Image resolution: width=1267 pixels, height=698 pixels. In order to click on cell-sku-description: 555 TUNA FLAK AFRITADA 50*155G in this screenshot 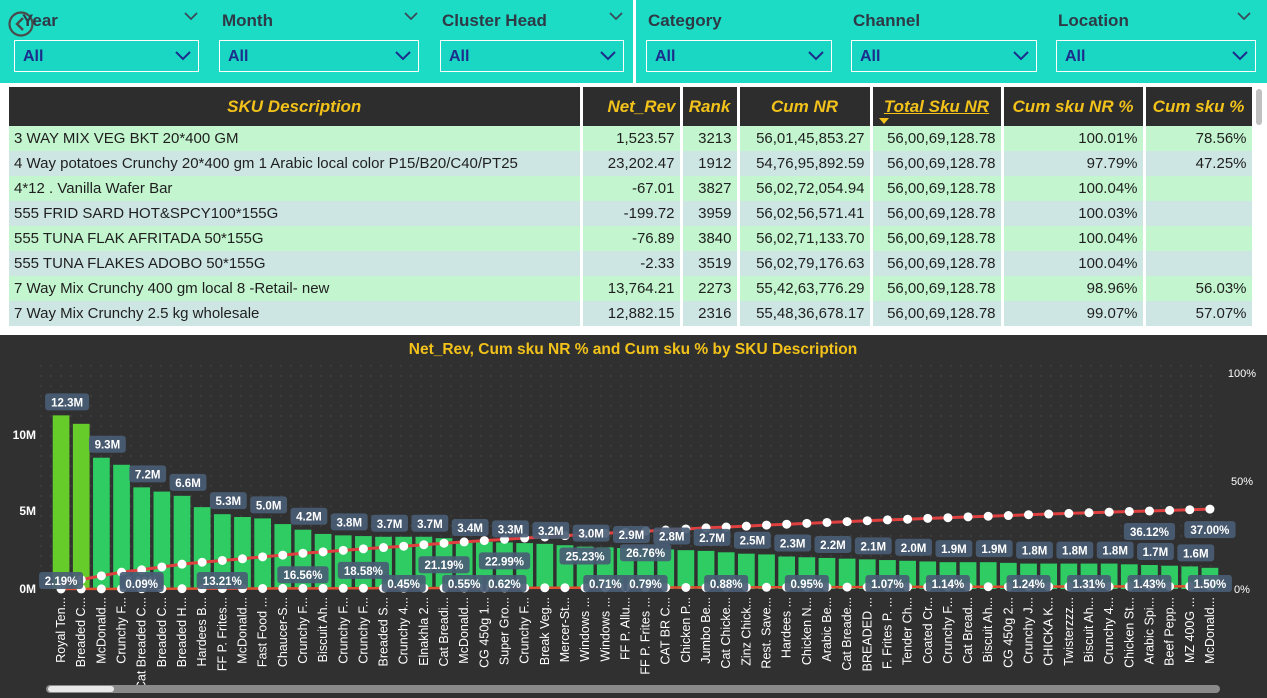, I will do `click(296, 238)`.